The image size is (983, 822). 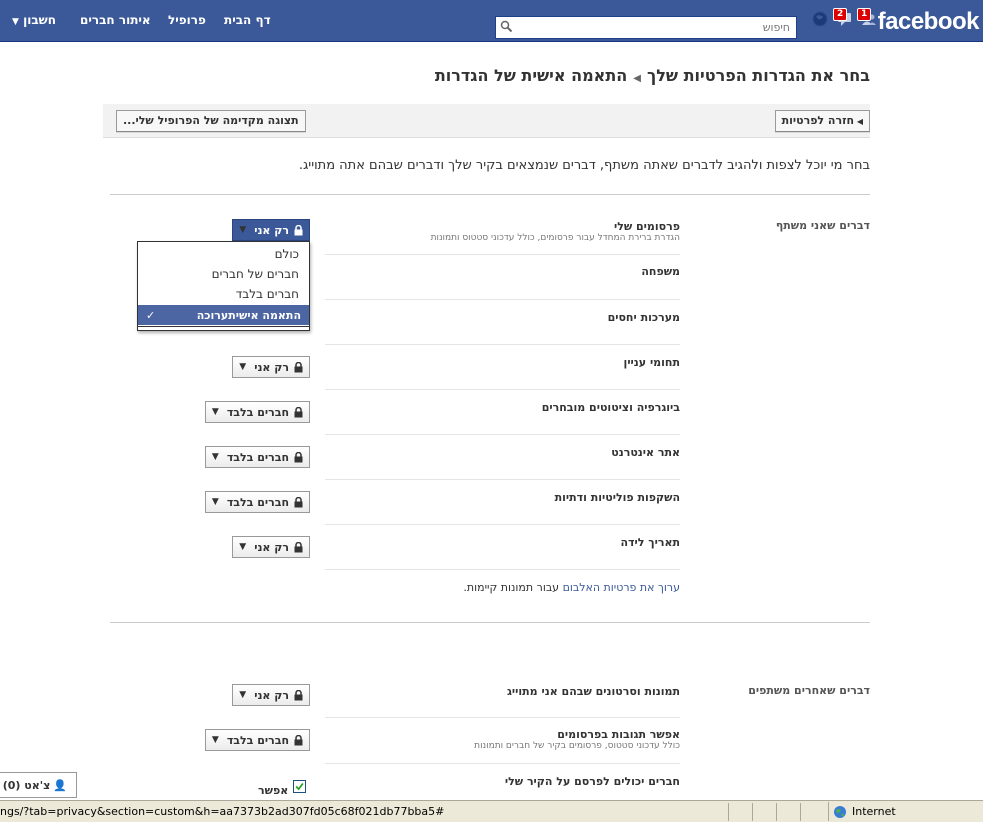 I want to click on search-box: חיפוש, so click(x=646, y=27).